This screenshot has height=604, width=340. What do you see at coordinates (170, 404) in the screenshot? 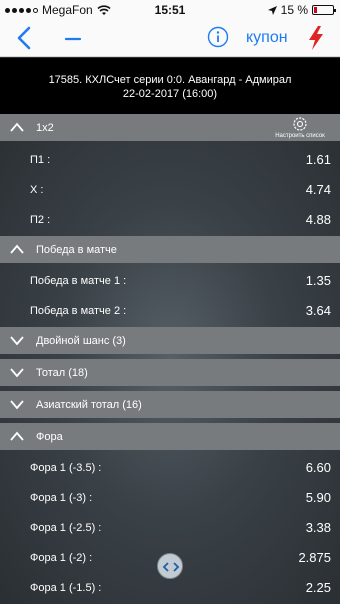
I see `section-header-asian-total: Азиатский тотал (16)` at bounding box center [170, 404].